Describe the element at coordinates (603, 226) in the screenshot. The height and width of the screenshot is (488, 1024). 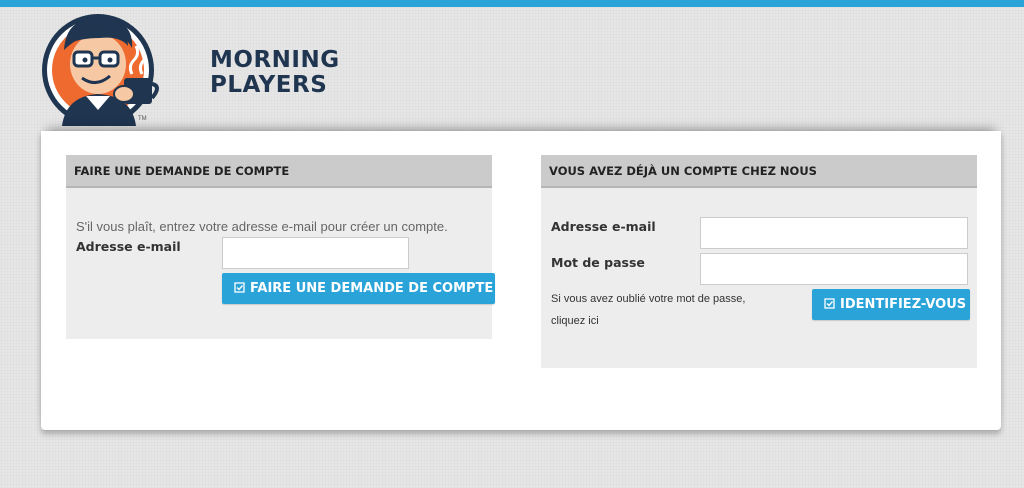
I see `login-email-label: Adresse e-mail` at that location.